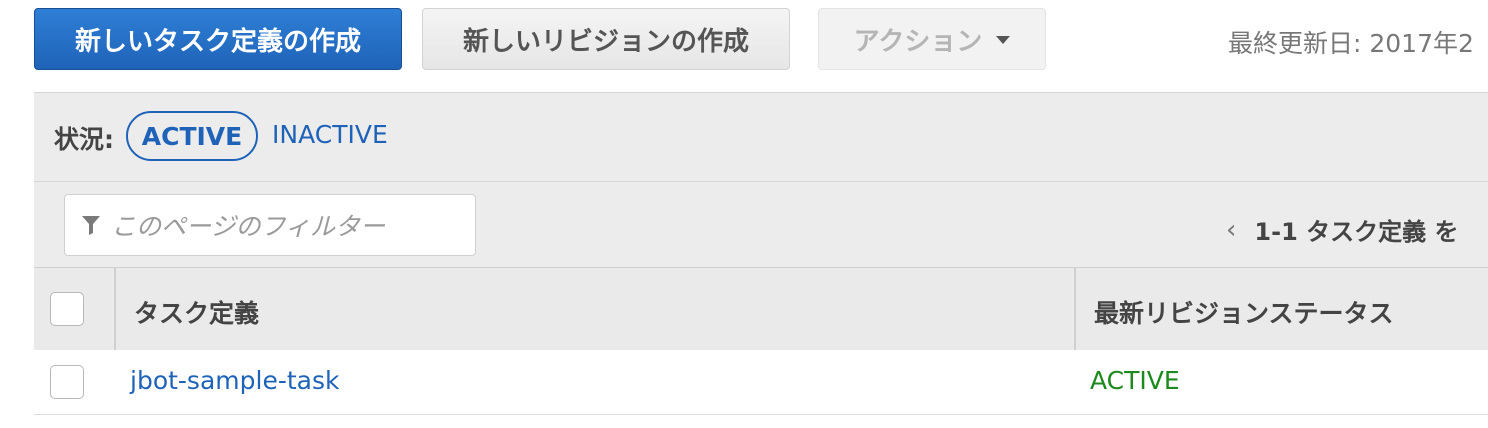  I want to click on revision-status-value: ACTIVE, so click(1135, 380).